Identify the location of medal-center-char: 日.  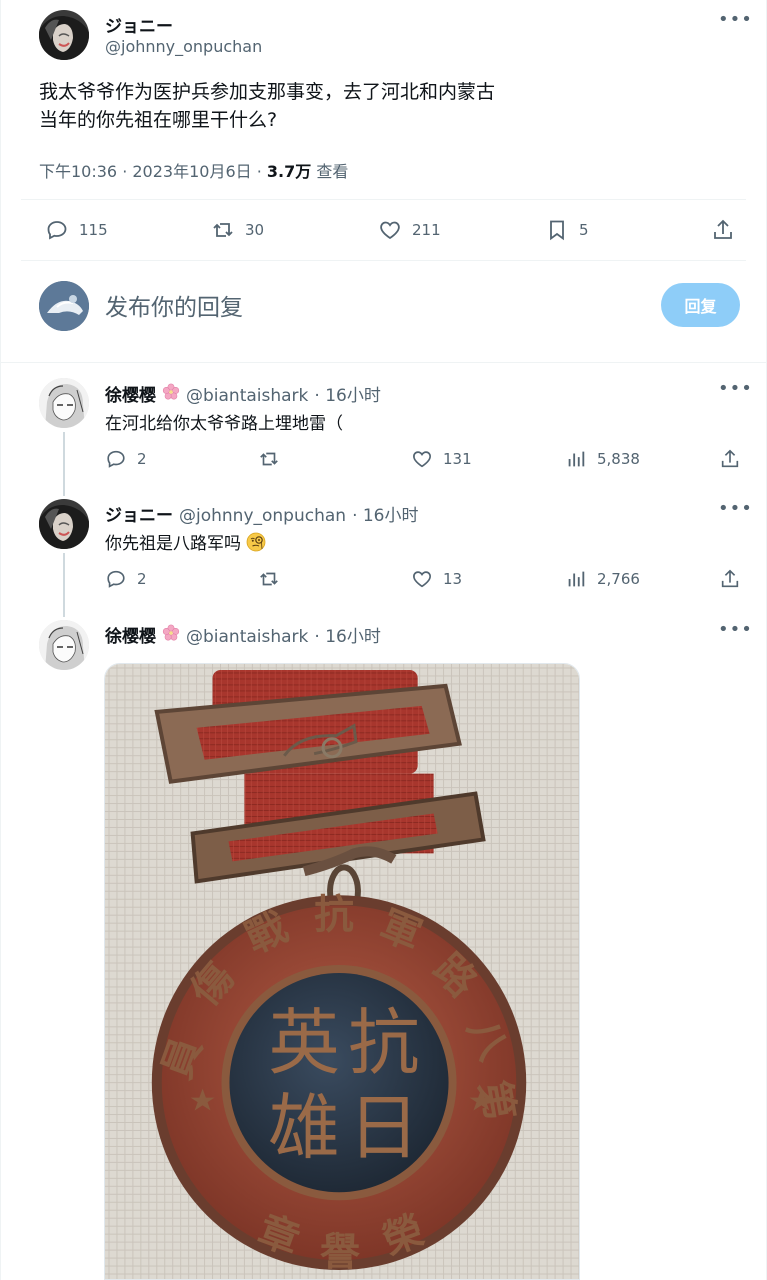
(384, 1127).